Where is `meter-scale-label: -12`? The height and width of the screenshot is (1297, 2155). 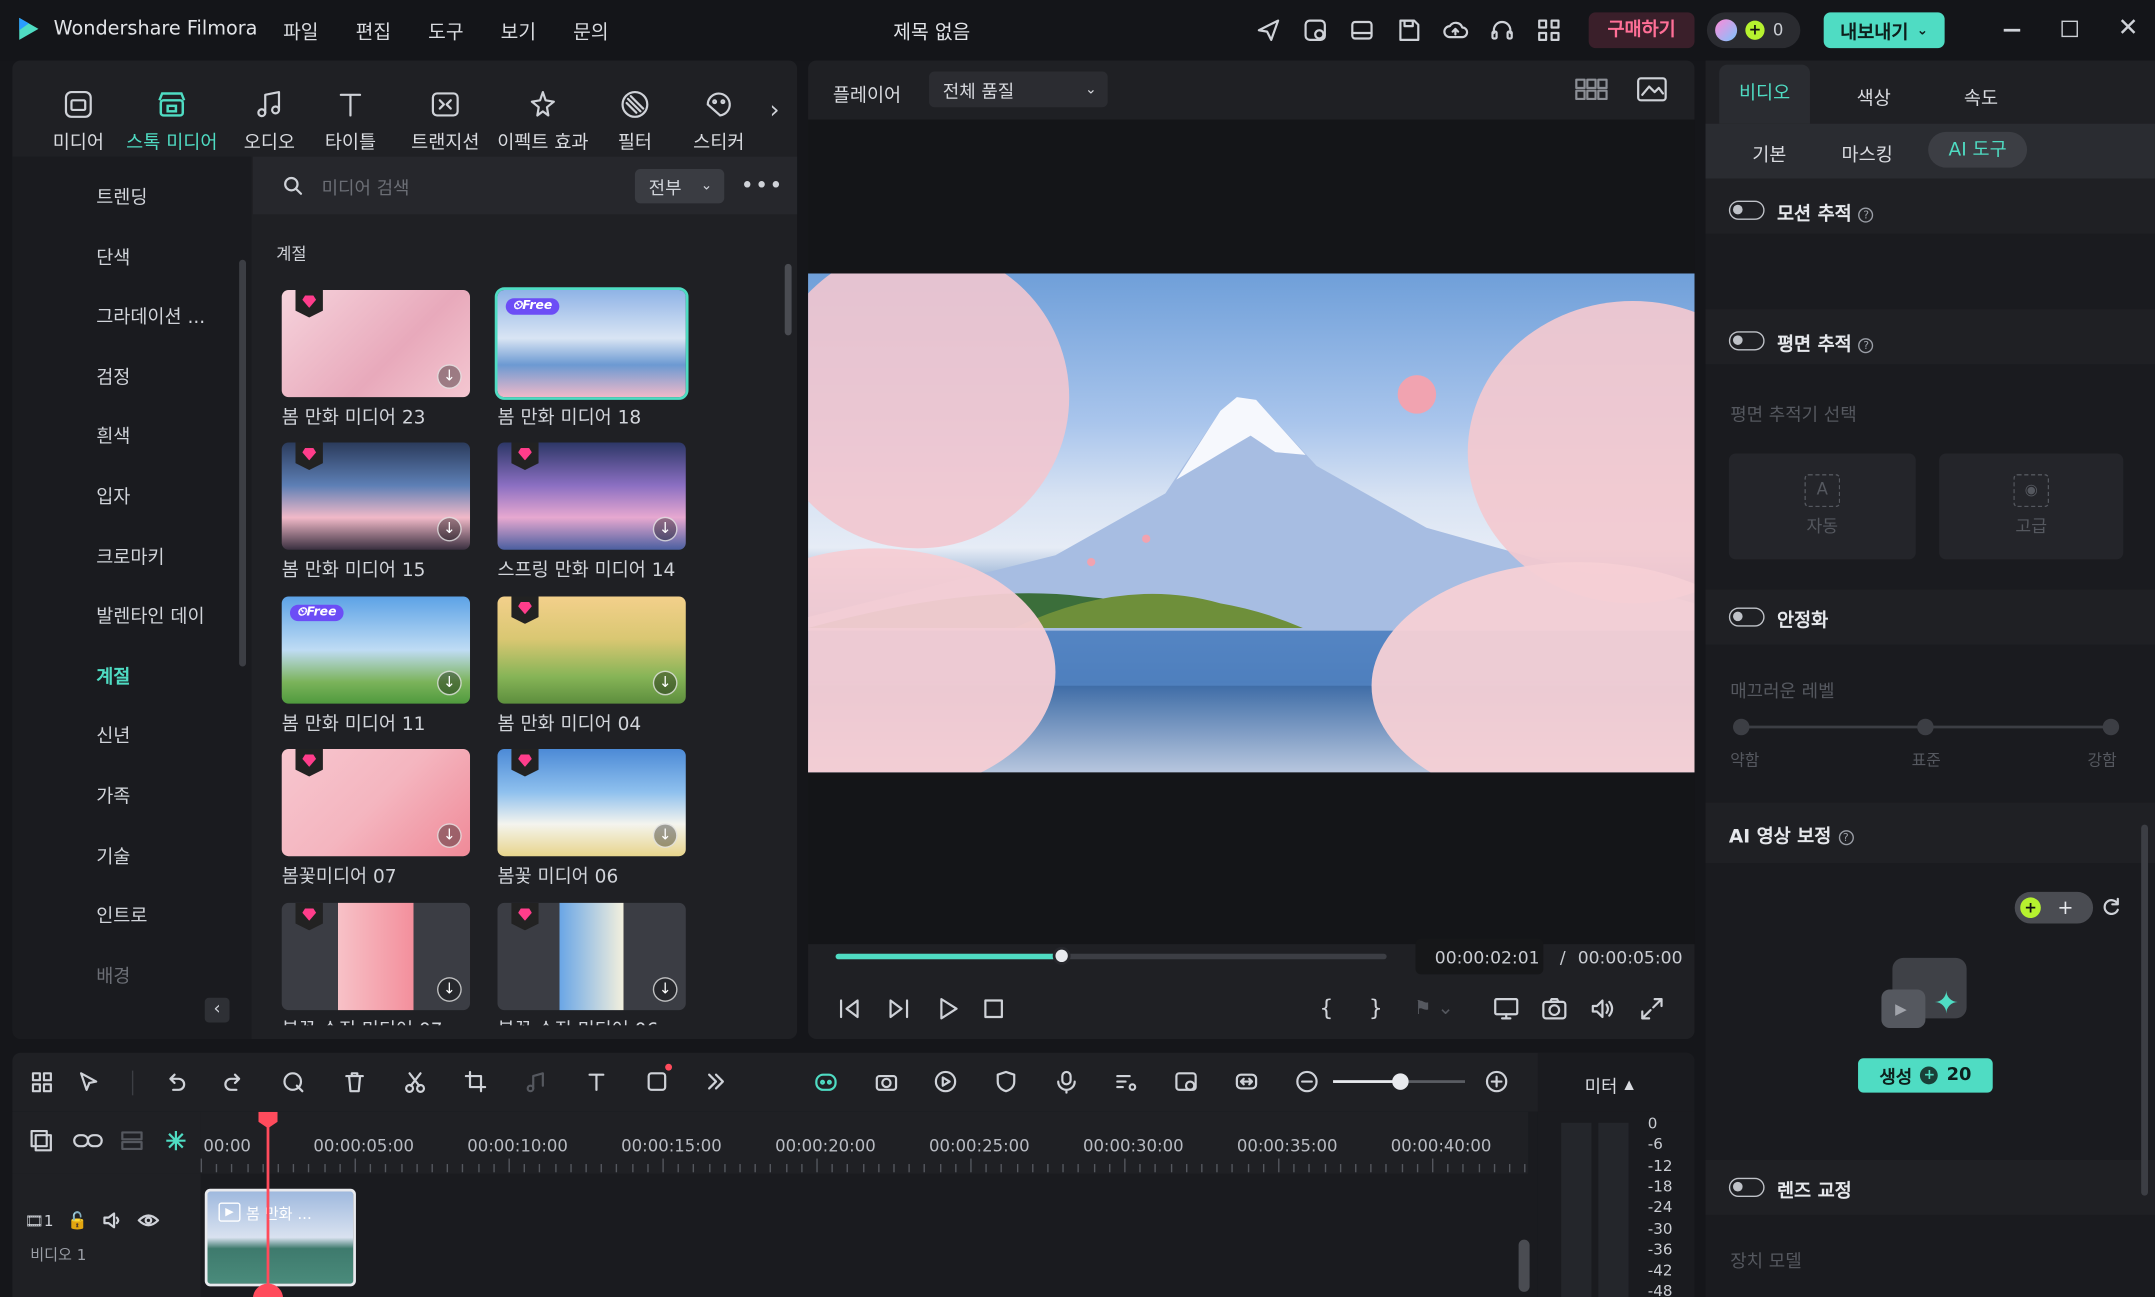 meter-scale-label: -12 is located at coordinates (1660, 1165).